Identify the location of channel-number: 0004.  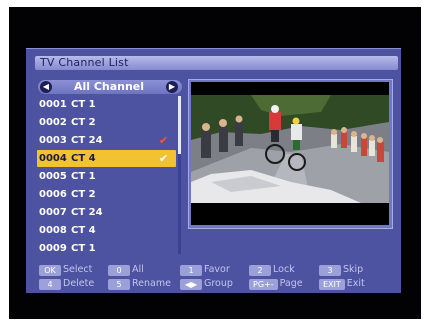
(53, 158).